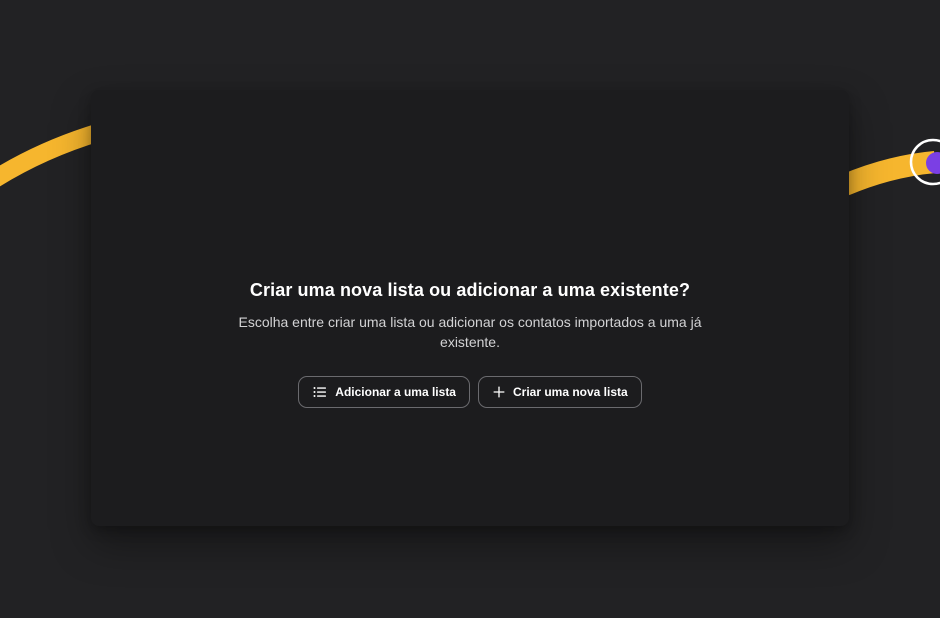 This screenshot has height=618, width=940. I want to click on list-icon, so click(320, 392).